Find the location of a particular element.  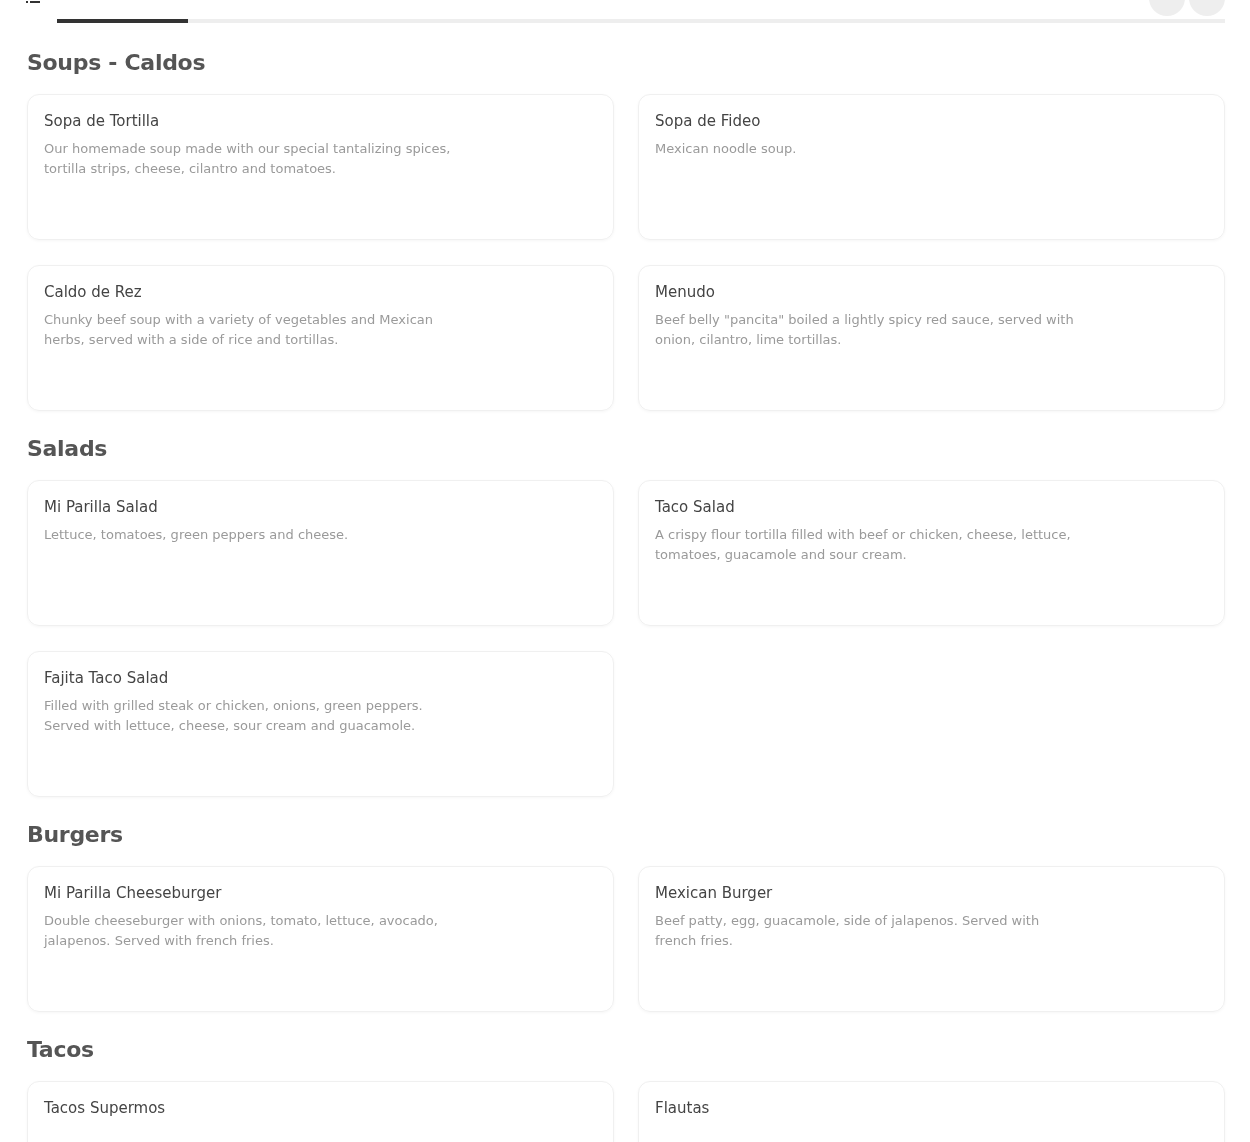

menu-item-card: Sopa de Fideo Mexican noodle soup. is located at coordinates (931, 167).